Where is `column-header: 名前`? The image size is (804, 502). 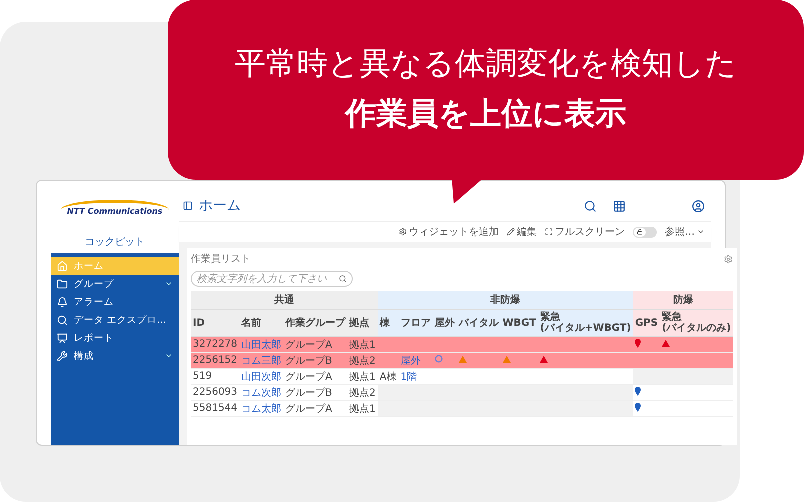 column-header: 名前 is located at coordinates (262, 323).